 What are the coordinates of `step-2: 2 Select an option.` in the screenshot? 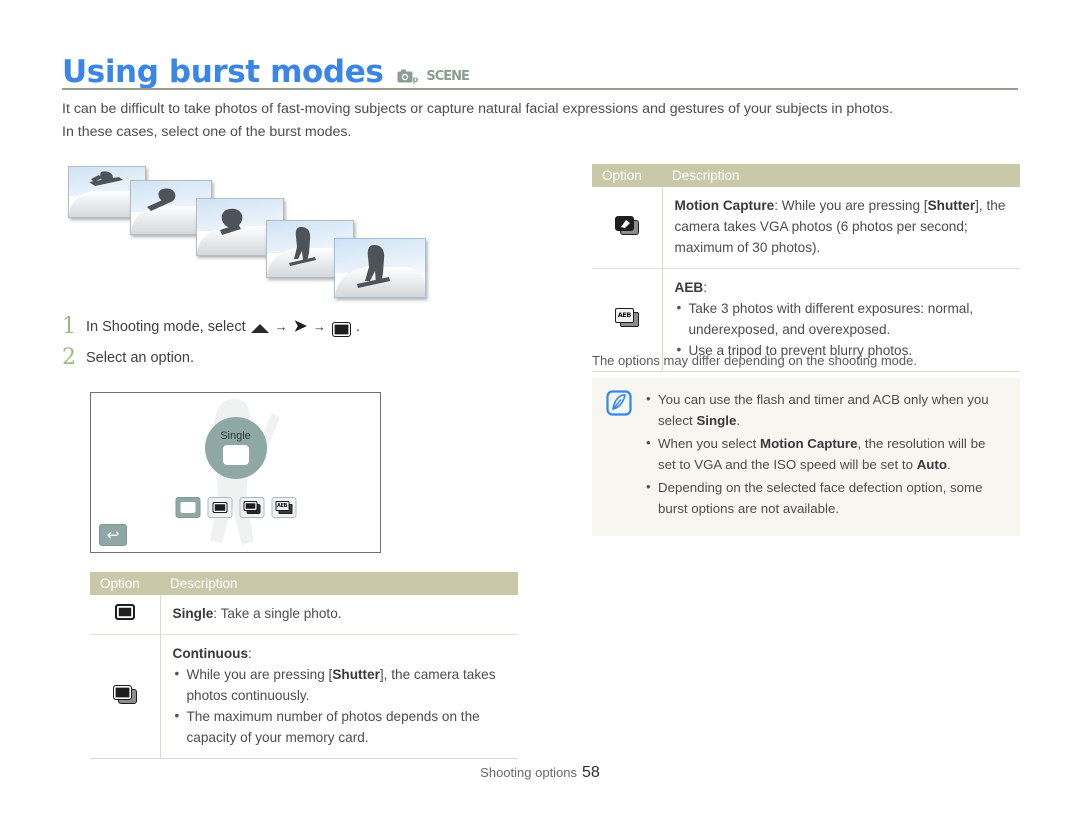 It's located at (302, 358).